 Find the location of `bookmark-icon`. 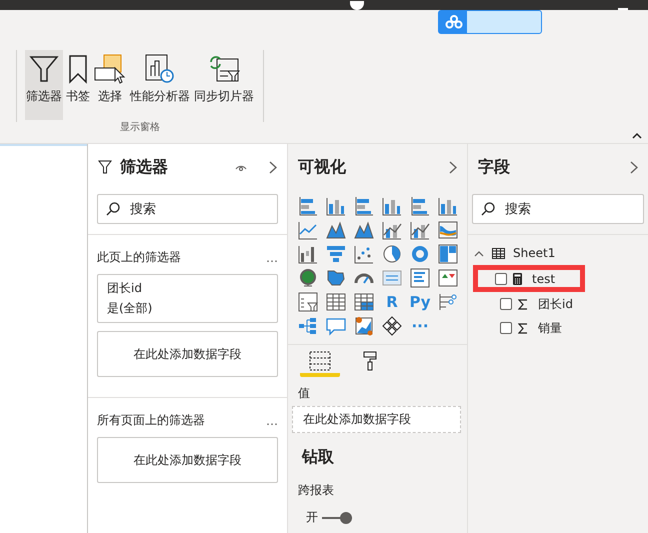

bookmark-icon is located at coordinates (78, 69).